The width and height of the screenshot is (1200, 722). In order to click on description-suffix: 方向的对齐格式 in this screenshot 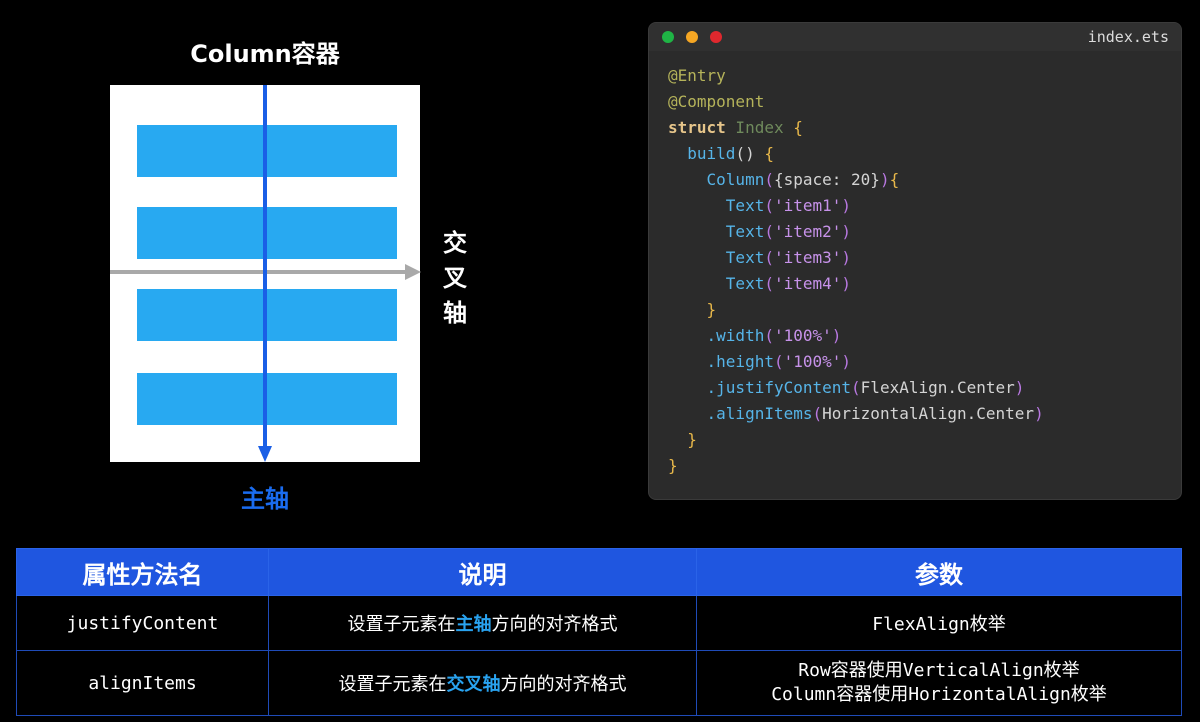, I will do `click(563, 684)`.